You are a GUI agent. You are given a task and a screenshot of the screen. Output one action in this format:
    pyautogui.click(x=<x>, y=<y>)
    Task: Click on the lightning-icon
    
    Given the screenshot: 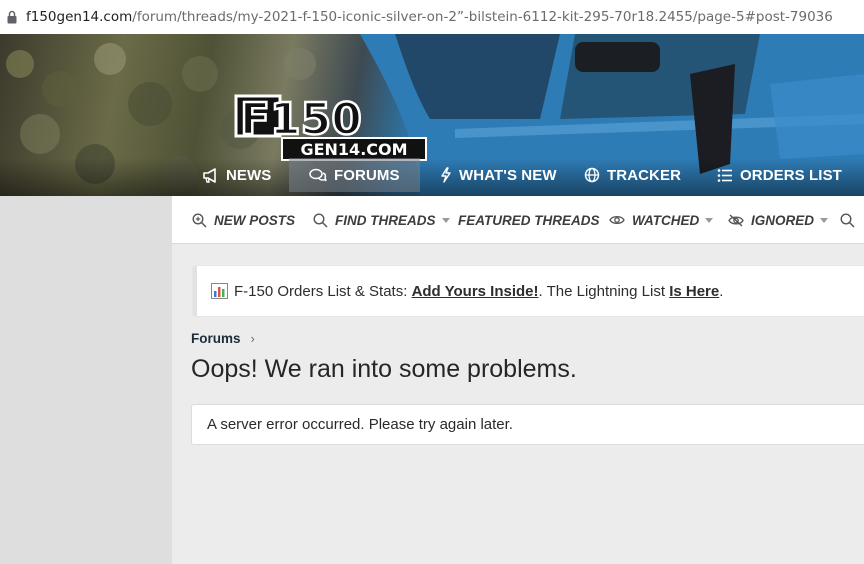 What is the action you would take?
    pyautogui.click(x=446, y=175)
    